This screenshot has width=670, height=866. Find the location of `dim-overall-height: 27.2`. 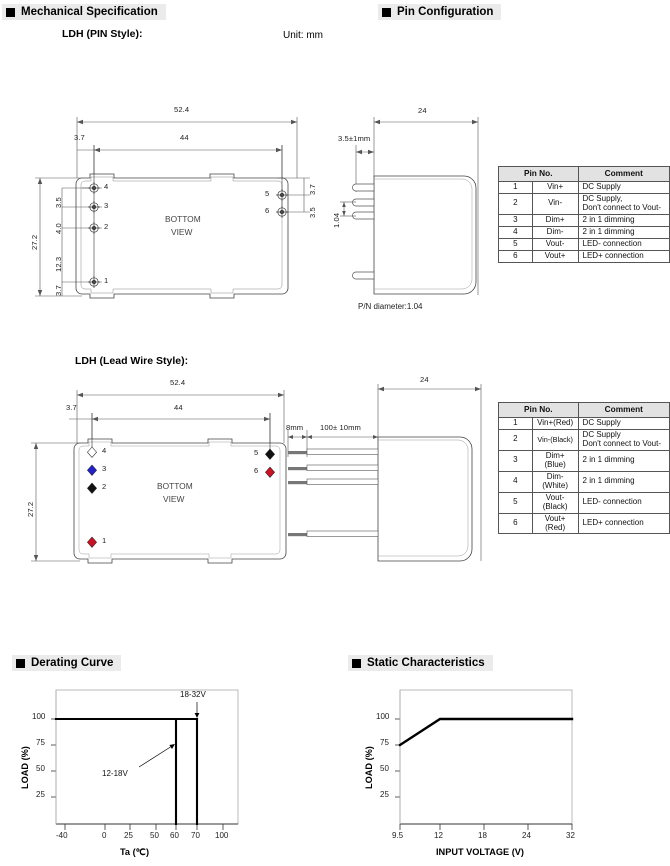

dim-overall-height: 27.2 is located at coordinates (30, 509).